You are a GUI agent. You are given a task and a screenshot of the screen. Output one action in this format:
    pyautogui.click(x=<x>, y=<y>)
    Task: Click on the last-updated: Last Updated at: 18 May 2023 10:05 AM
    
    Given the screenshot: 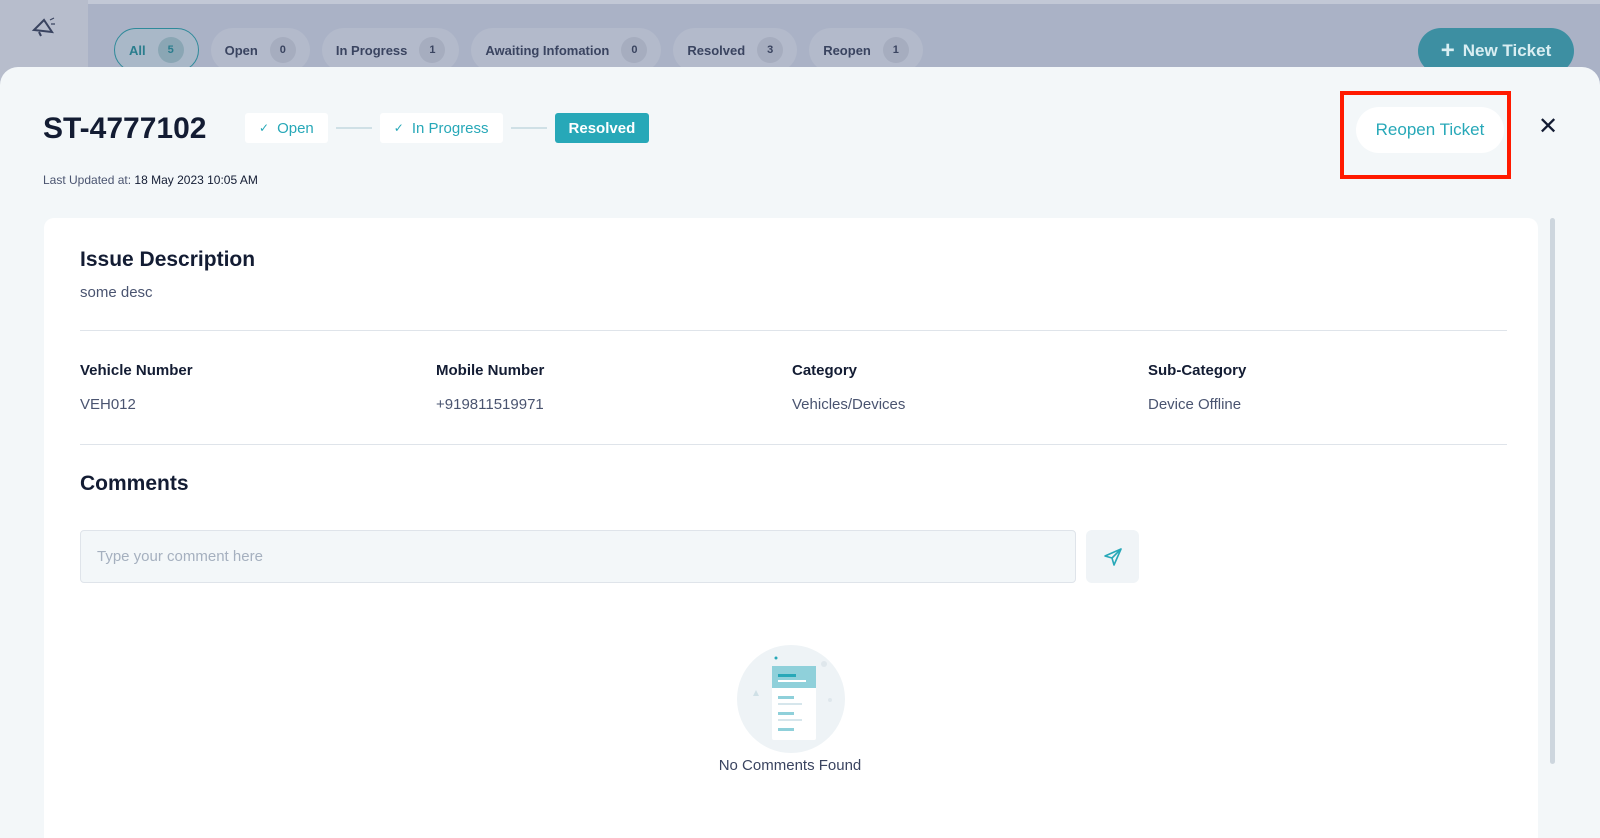 What is the action you would take?
    pyautogui.click(x=150, y=180)
    